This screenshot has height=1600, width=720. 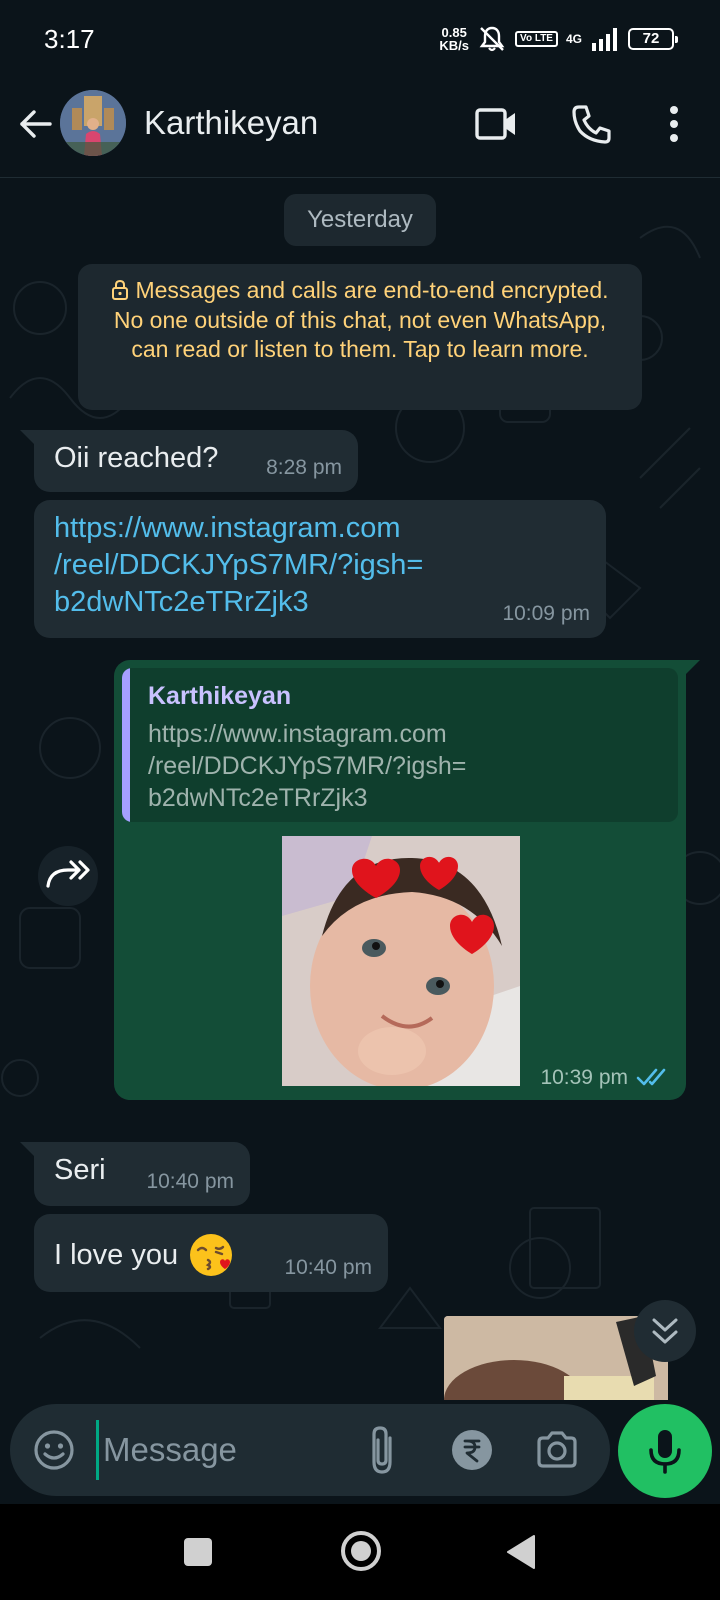 What do you see at coordinates (126, 745) in the screenshot?
I see `quote-accent-bar` at bounding box center [126, 745].